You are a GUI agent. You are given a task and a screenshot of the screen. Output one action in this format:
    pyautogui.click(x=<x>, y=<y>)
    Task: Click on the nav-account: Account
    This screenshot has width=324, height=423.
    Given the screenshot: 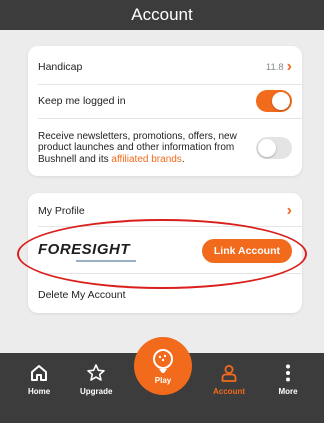 What is the action you would take?
    pyautogui.click(x=229, y=379)
    